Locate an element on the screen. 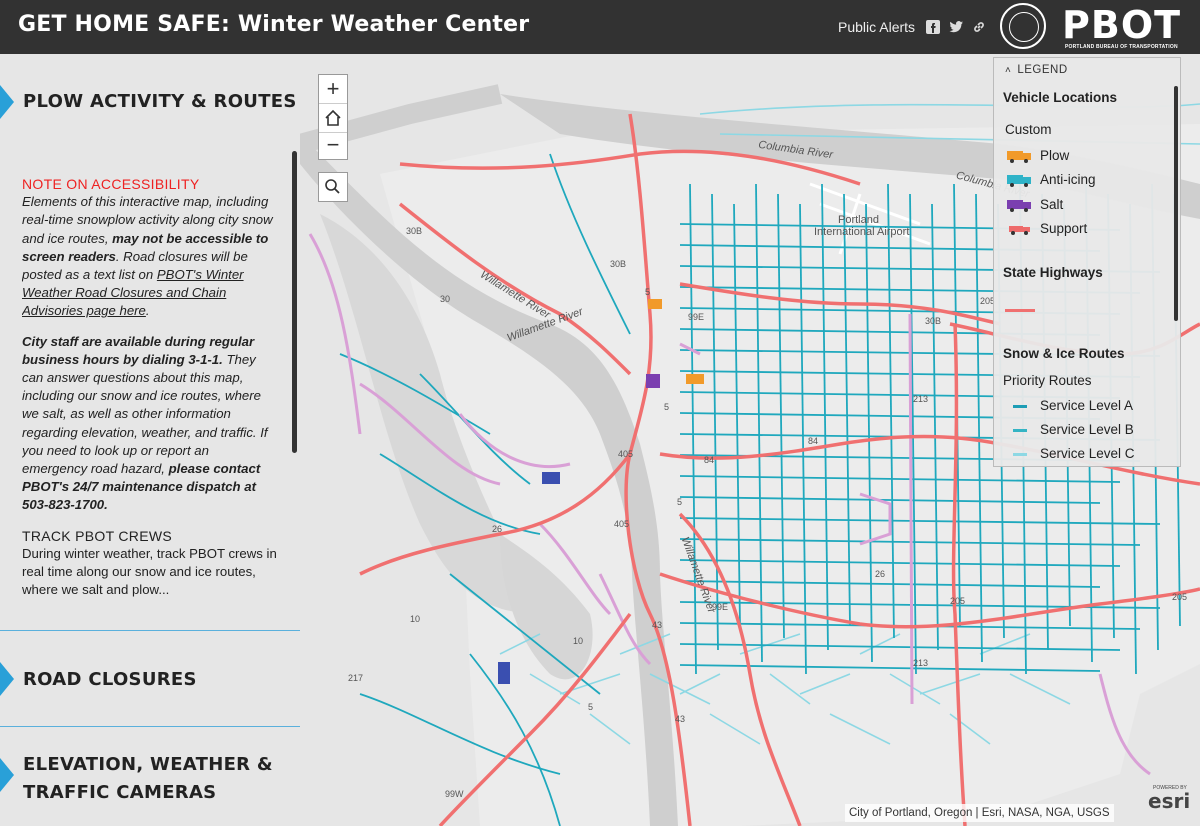 The width and height of the screenshot is (1200, 826). level-b-swatch is located at coordinates (1020, 430).